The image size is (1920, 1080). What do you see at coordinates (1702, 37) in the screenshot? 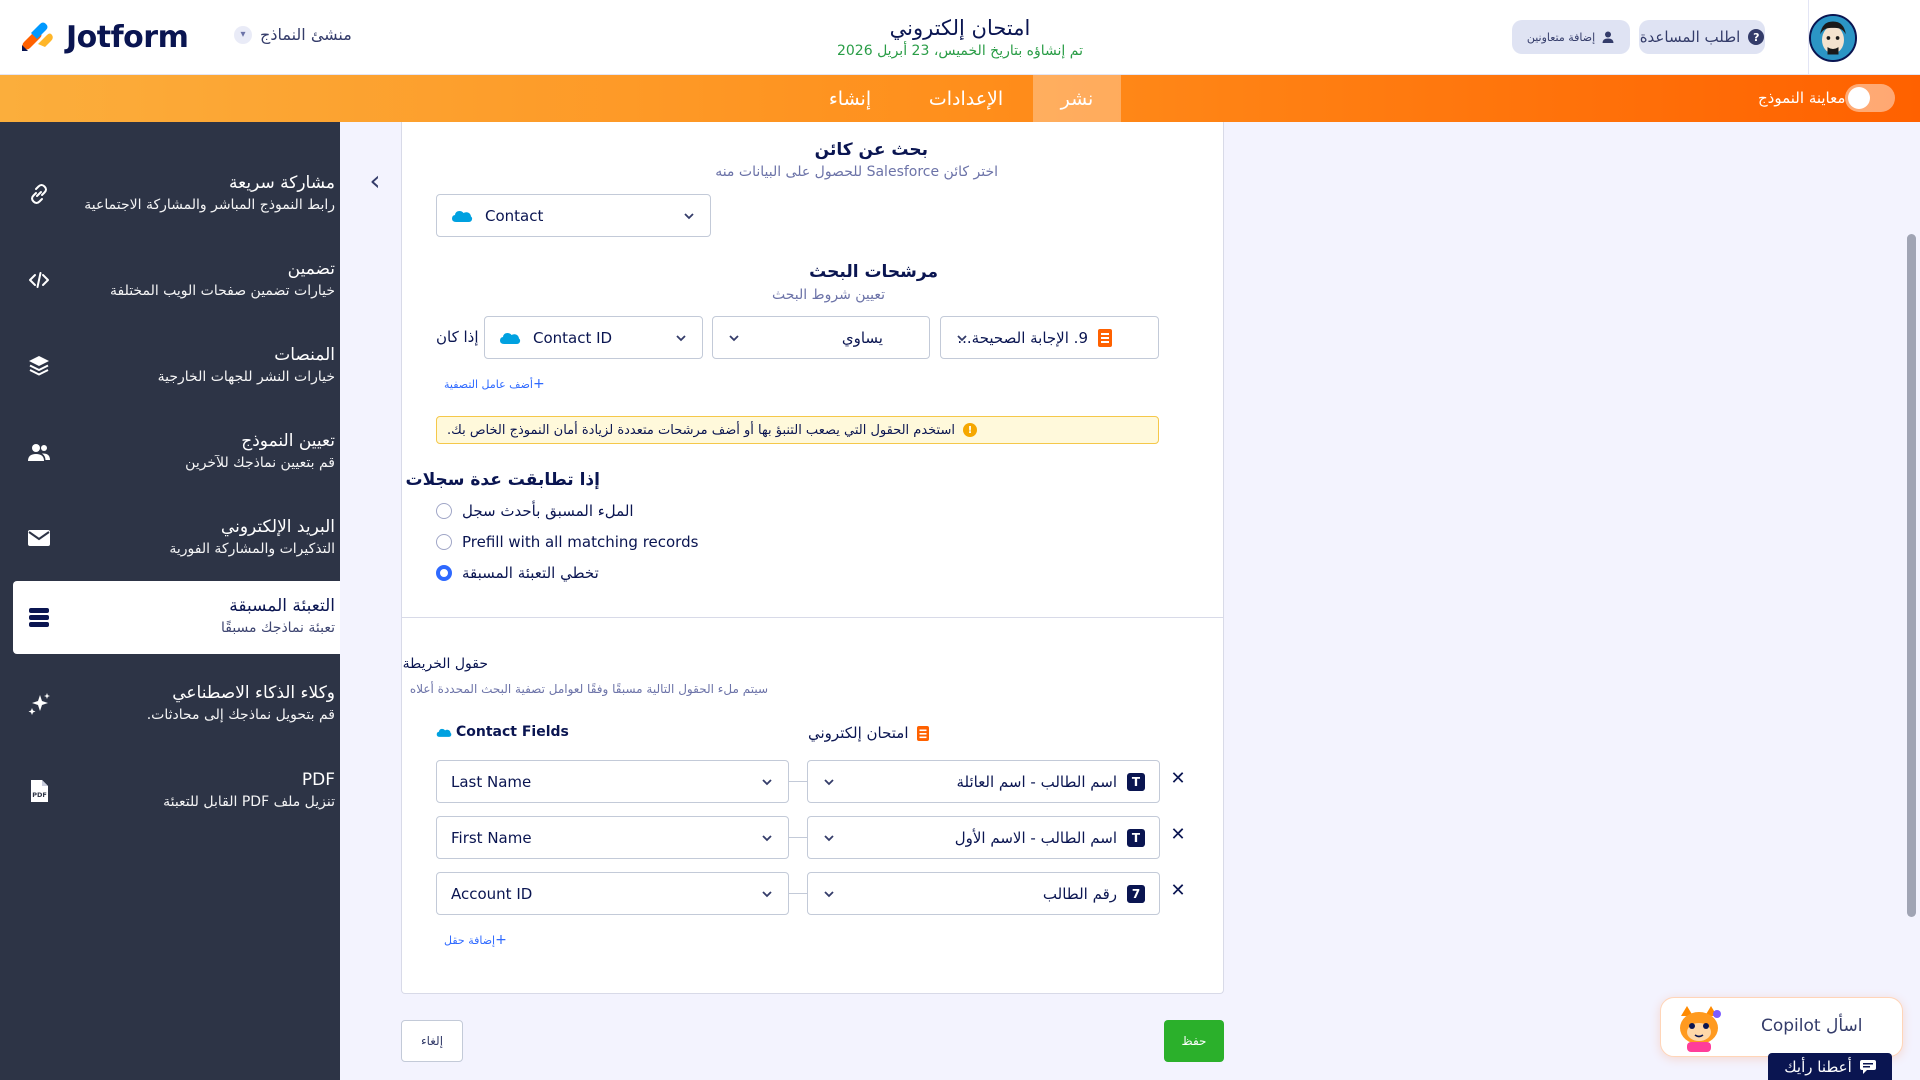
I see `get-help-button: ? اطلب المساعدة` at bounding box center [1702, 37].